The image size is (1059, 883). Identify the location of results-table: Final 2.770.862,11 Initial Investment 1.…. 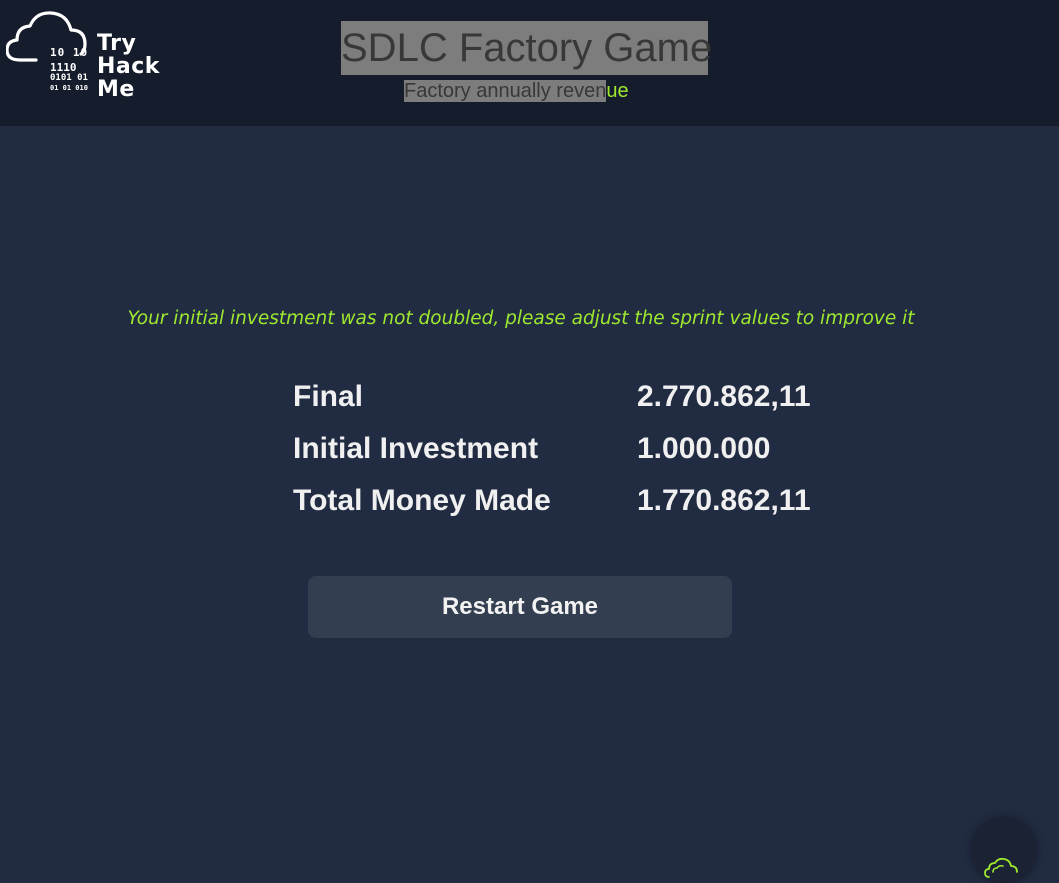
(573, 452).